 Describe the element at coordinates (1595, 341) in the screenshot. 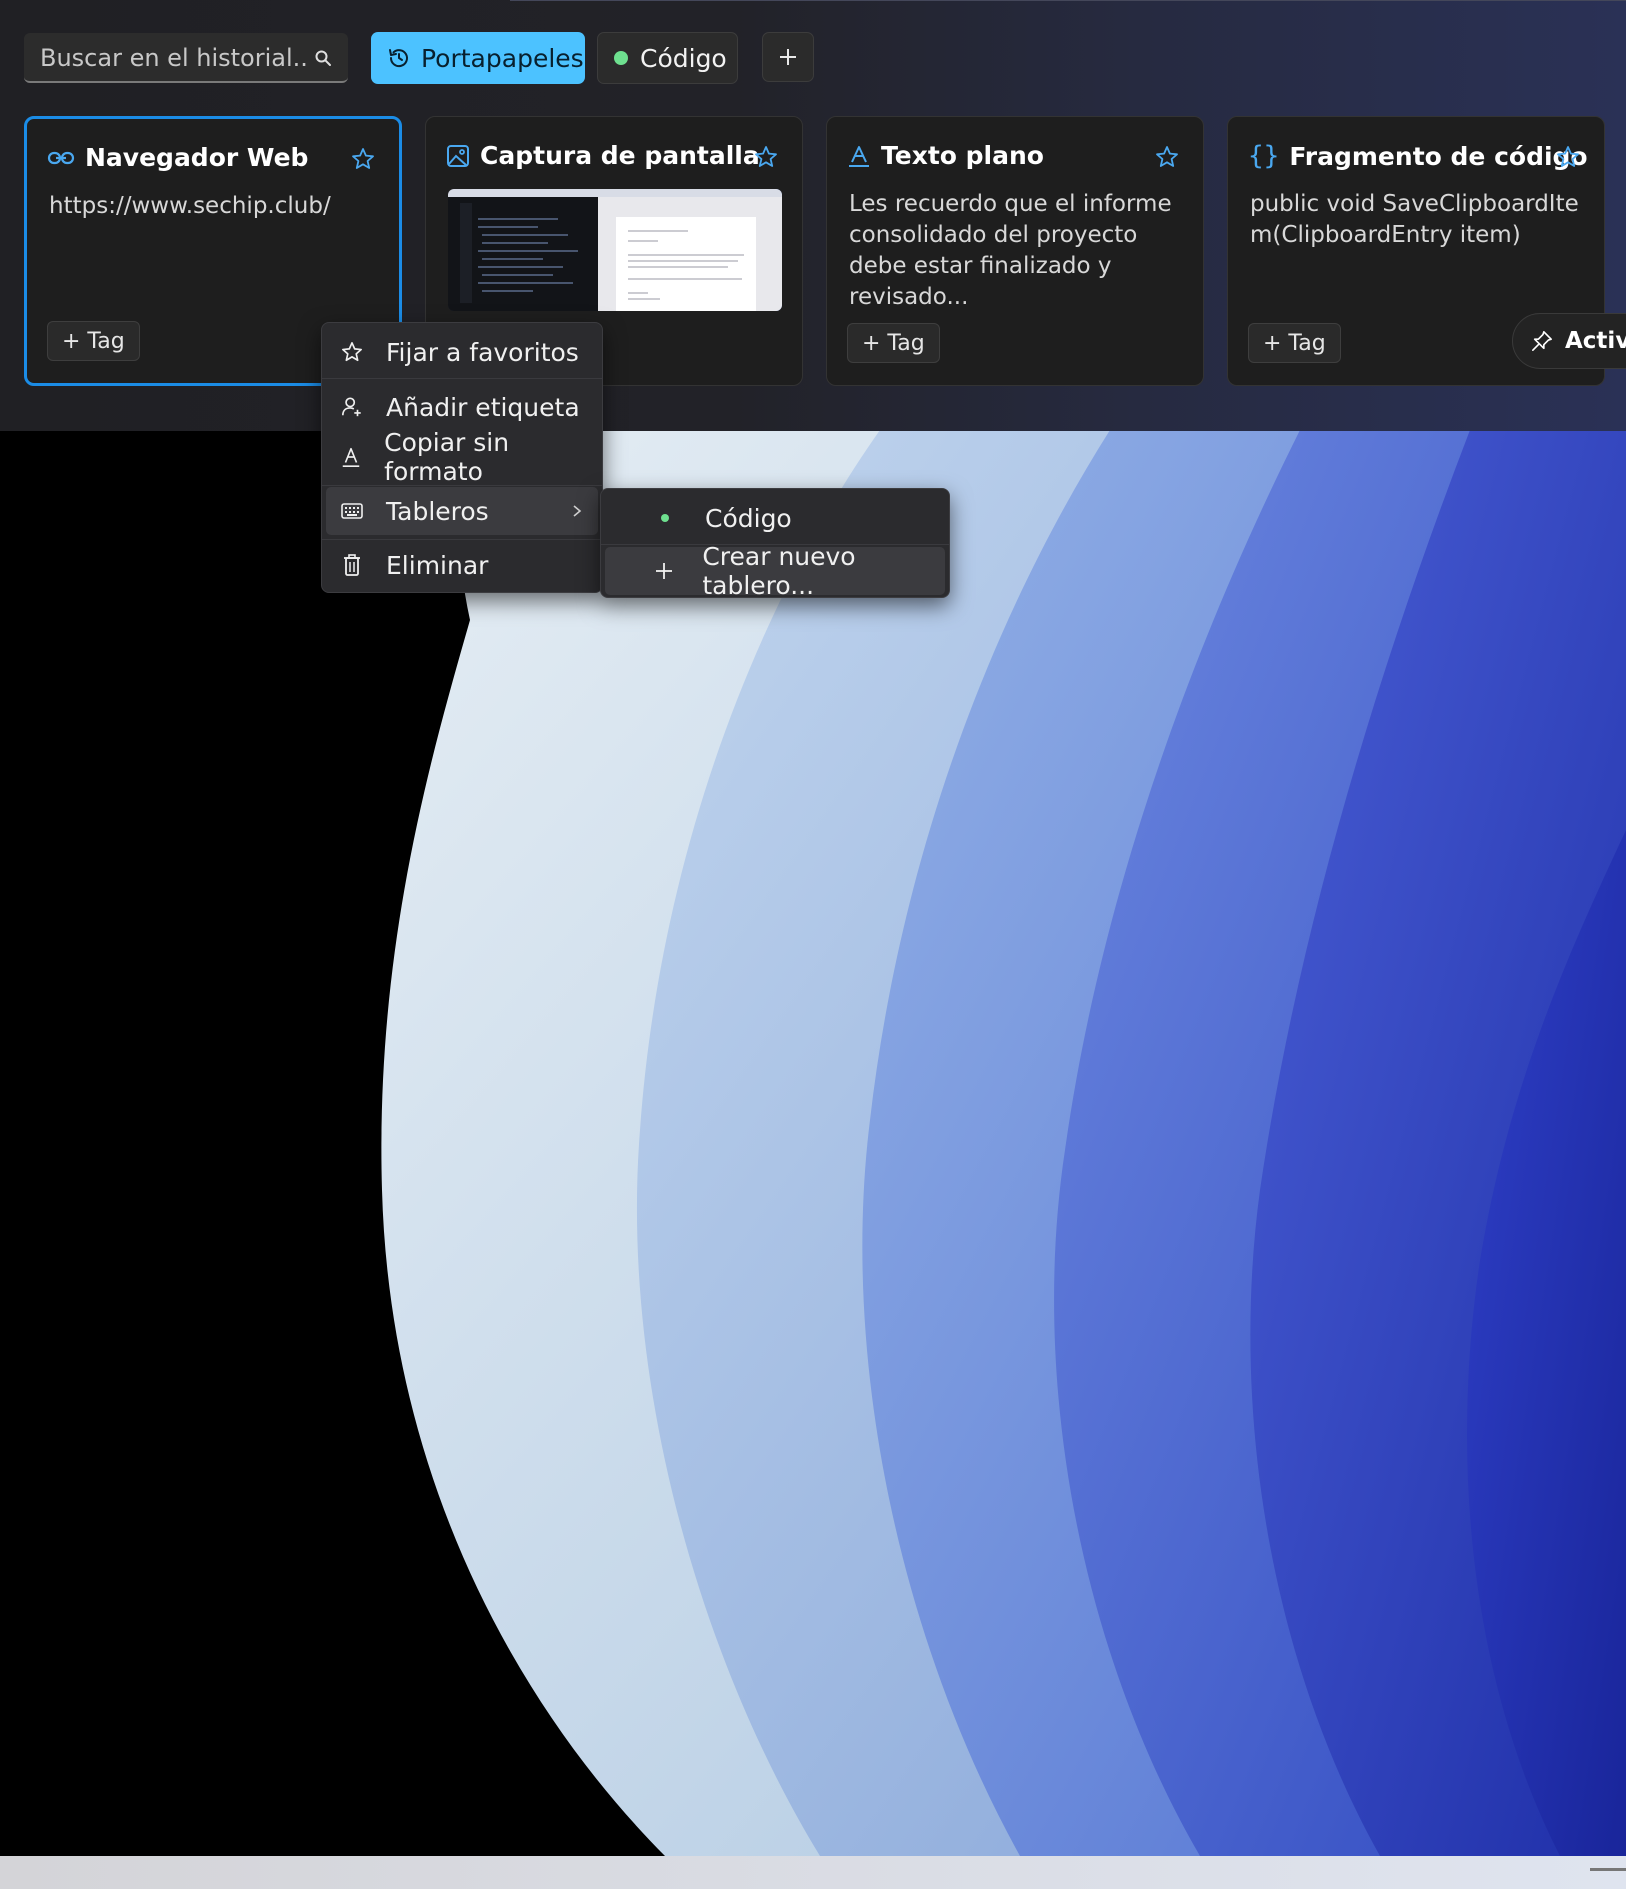

I see `pin-label: Activa` at that location.